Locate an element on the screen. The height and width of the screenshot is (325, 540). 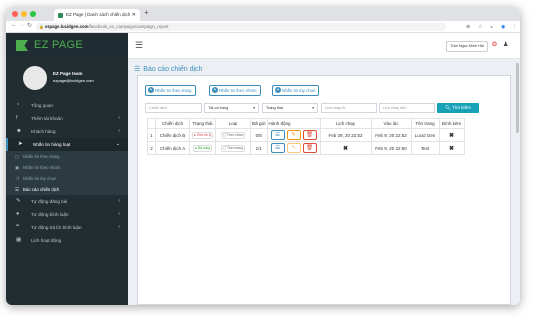
subitem-label: Nhắn tin tùy chọn is located at coordinates (40, 178).